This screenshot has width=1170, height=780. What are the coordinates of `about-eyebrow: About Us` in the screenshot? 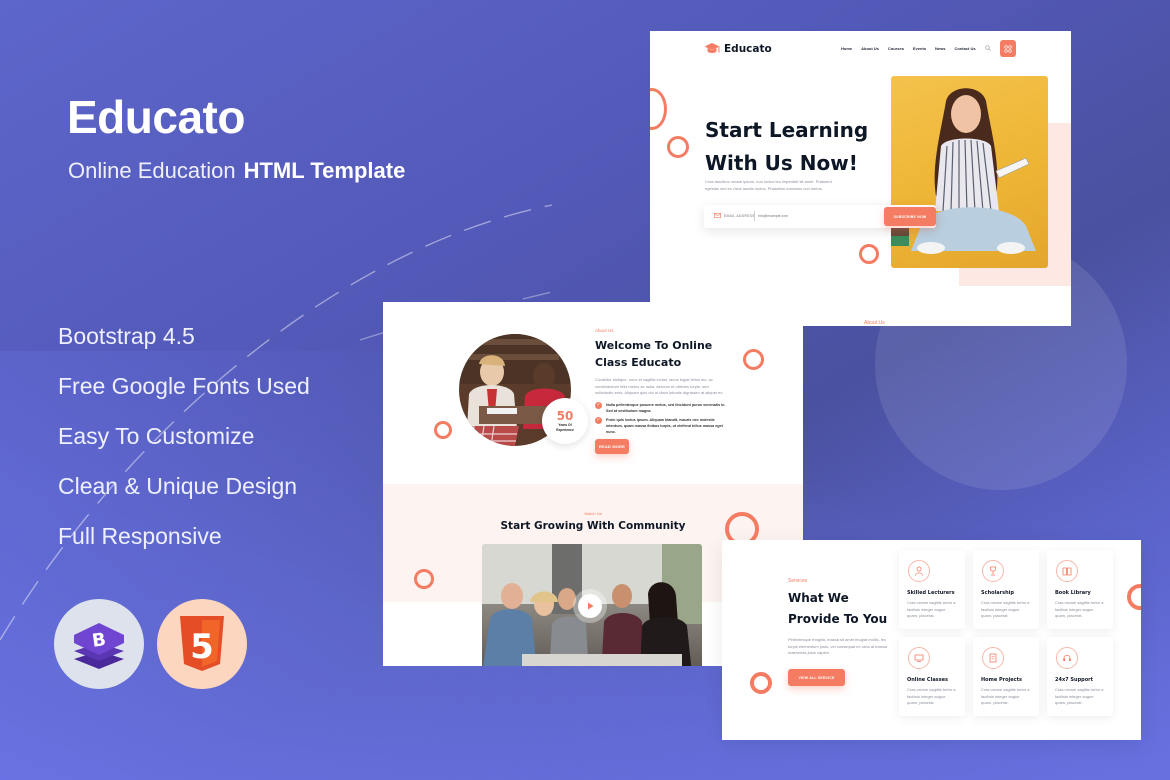 It's located at (604, 330).